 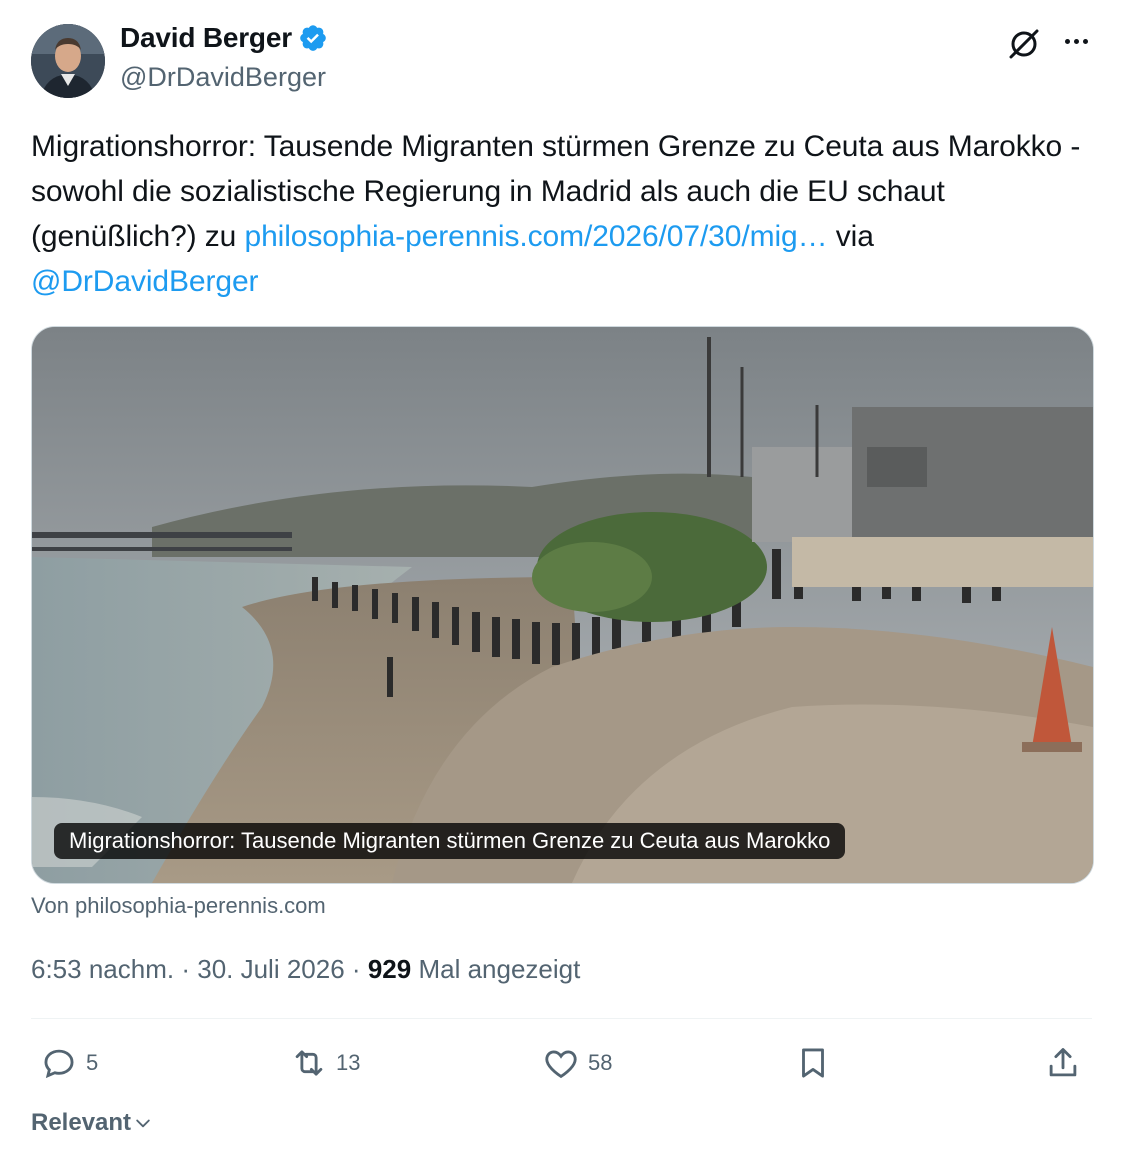 What do you see at coordinates (270, 969) in the screenshot?
I see `tweet-date: 30. Juli 2026` at bounding box center [270, 969].